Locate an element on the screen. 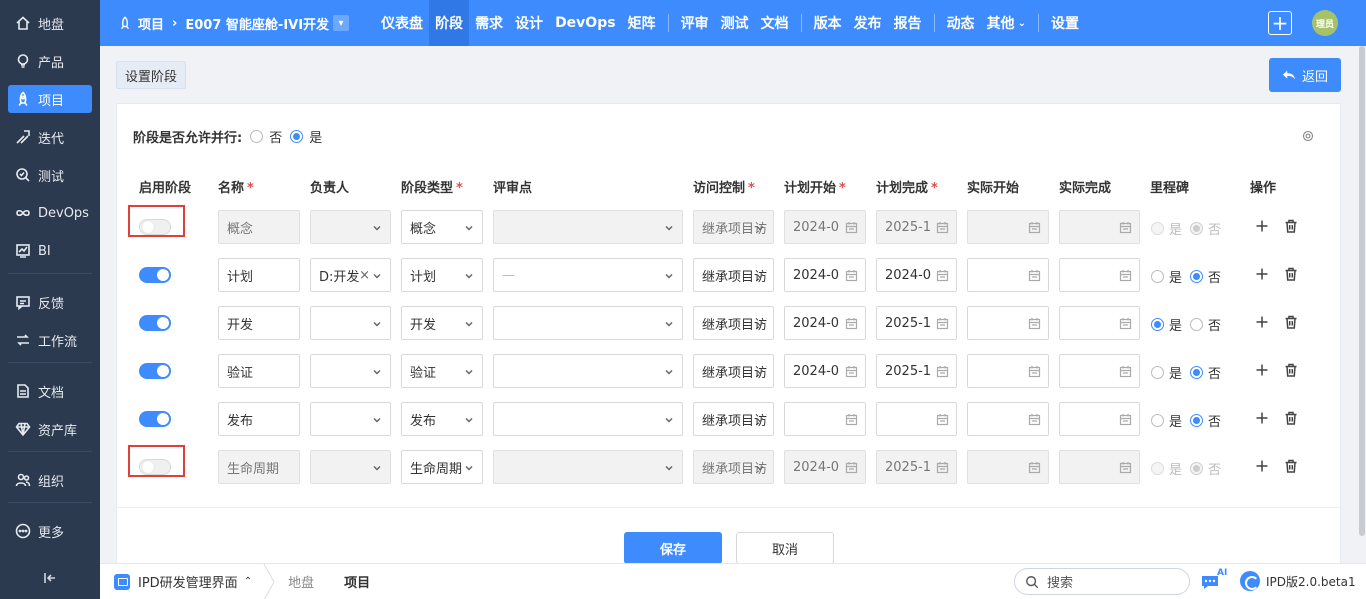 The width and height of the screenshot is (1366, 599). stage-type-select: 概念 is located at coordinates (442, 227).